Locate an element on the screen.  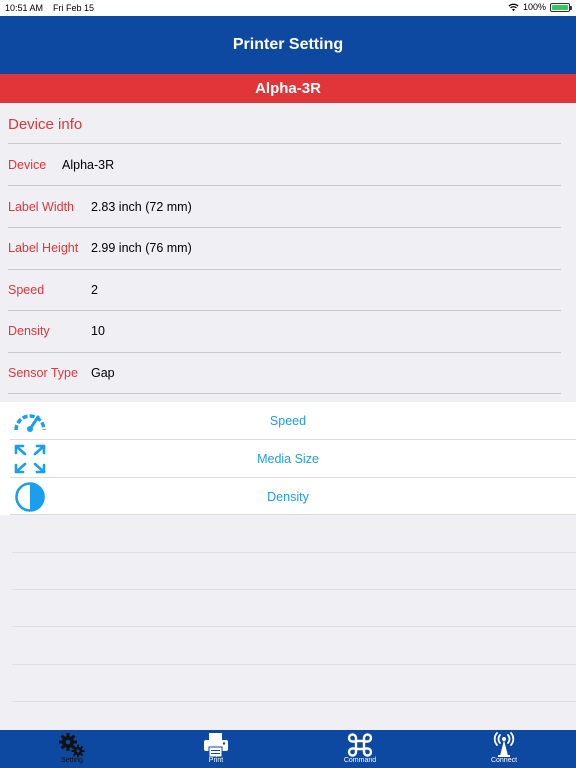
page-title: Printer Setting is located at coordinates (288, 44).